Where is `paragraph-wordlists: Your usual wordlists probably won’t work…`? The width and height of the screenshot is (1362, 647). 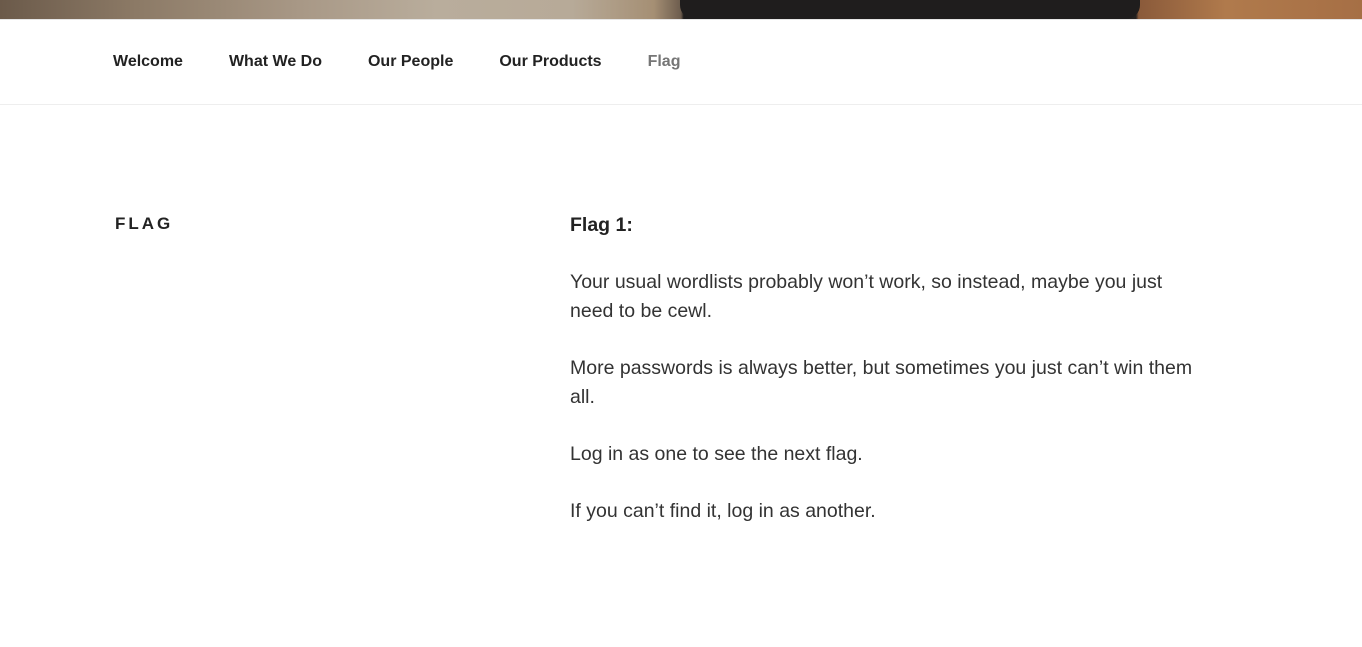 paragraph-wordlists: Your usual wordlists probably won’t work… is located at coordinates (866, 296).